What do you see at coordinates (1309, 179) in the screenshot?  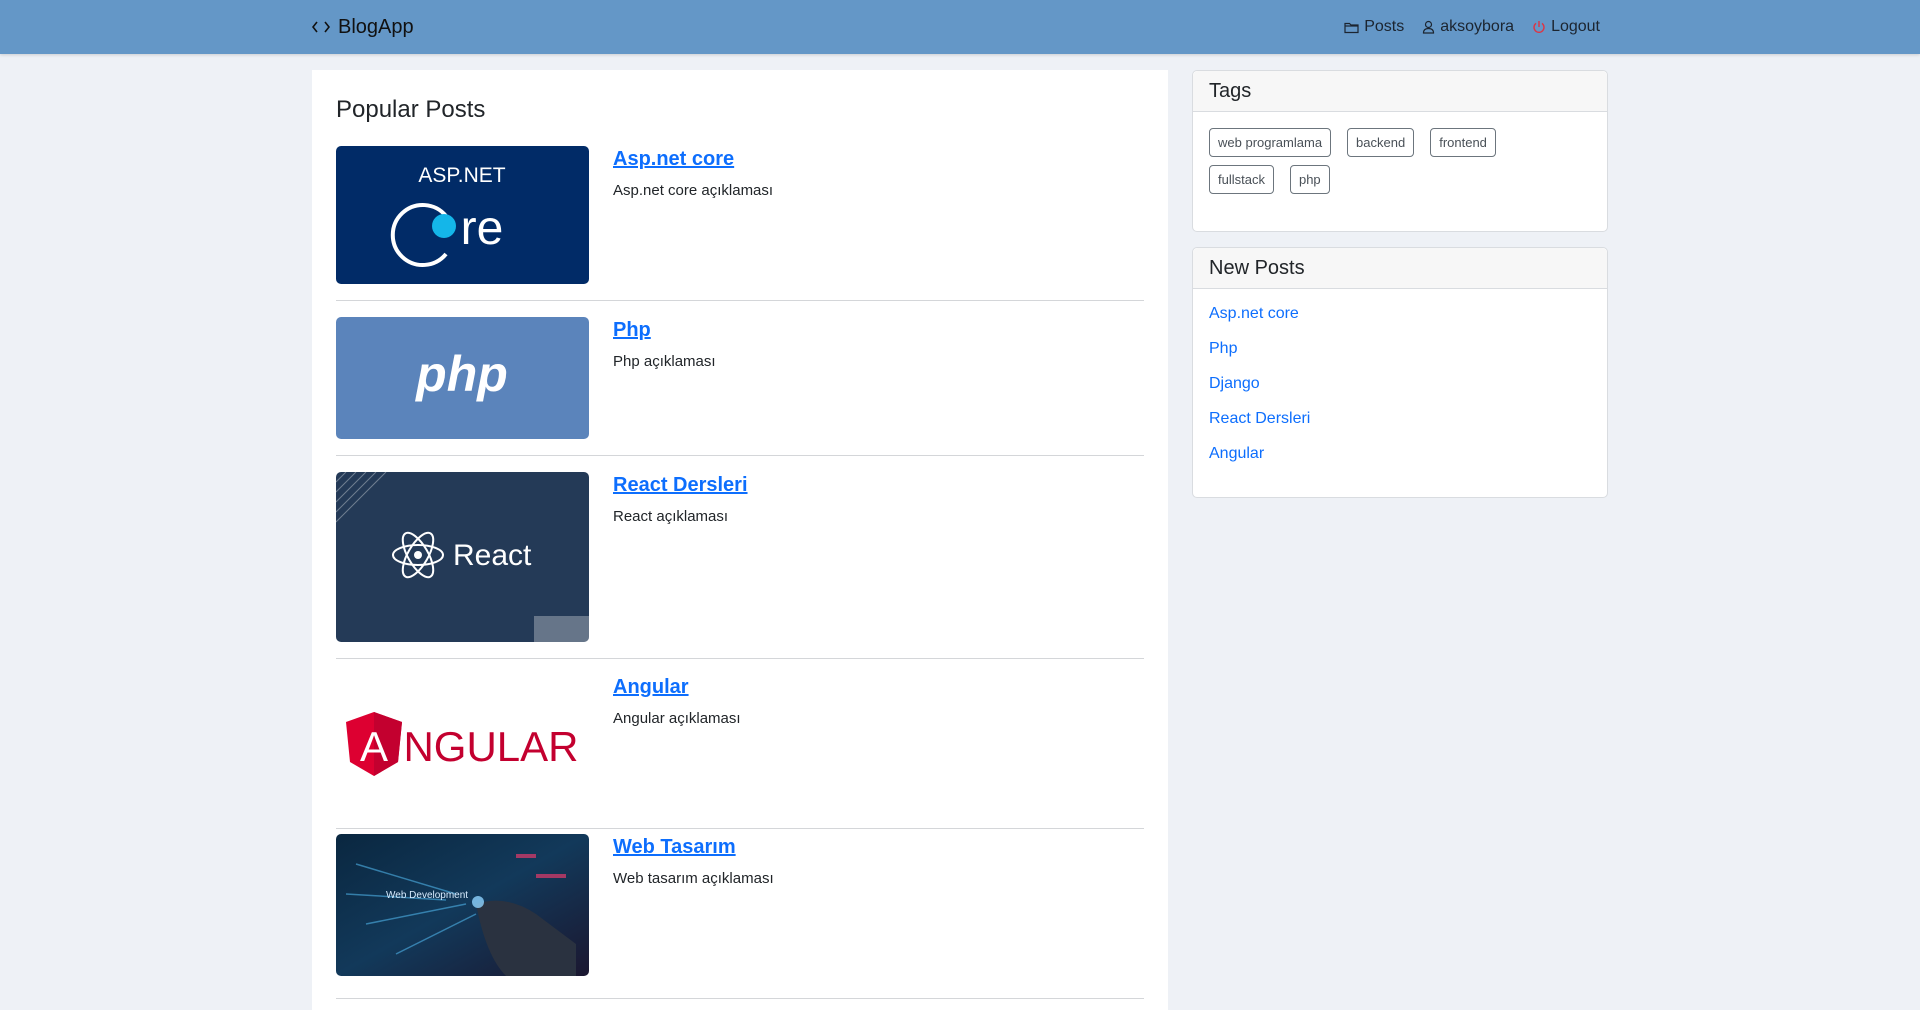 I see `tag-php: php` at bounding box center [1309, 179].